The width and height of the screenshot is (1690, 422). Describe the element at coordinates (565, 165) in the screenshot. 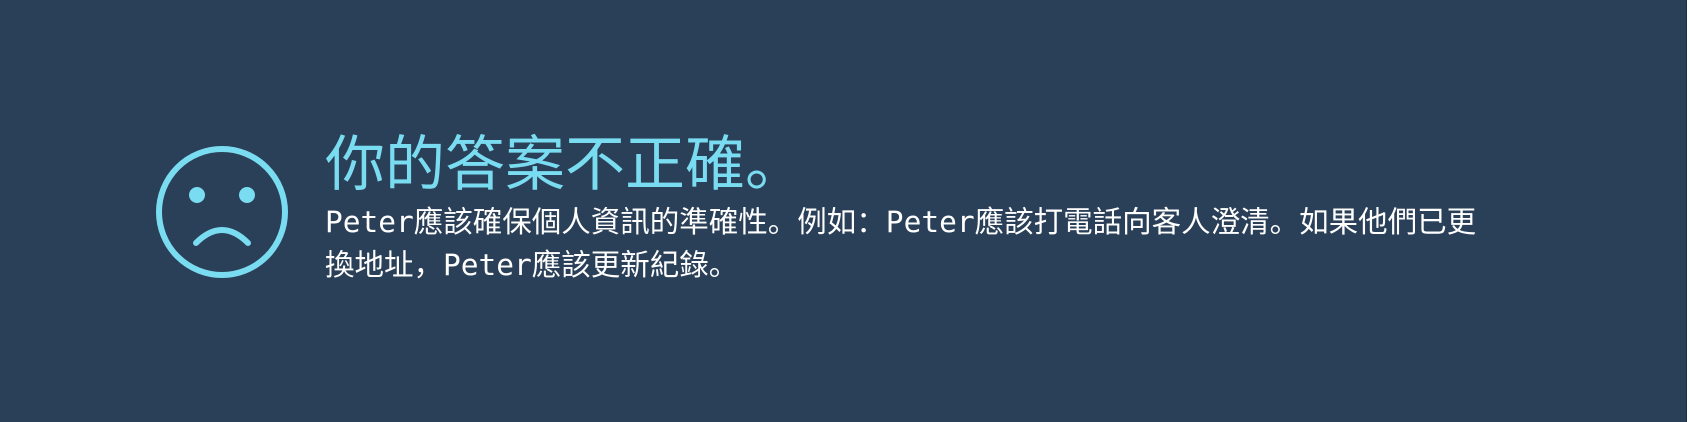

I see `feedback-title: 你的答案不正確。` at that location.